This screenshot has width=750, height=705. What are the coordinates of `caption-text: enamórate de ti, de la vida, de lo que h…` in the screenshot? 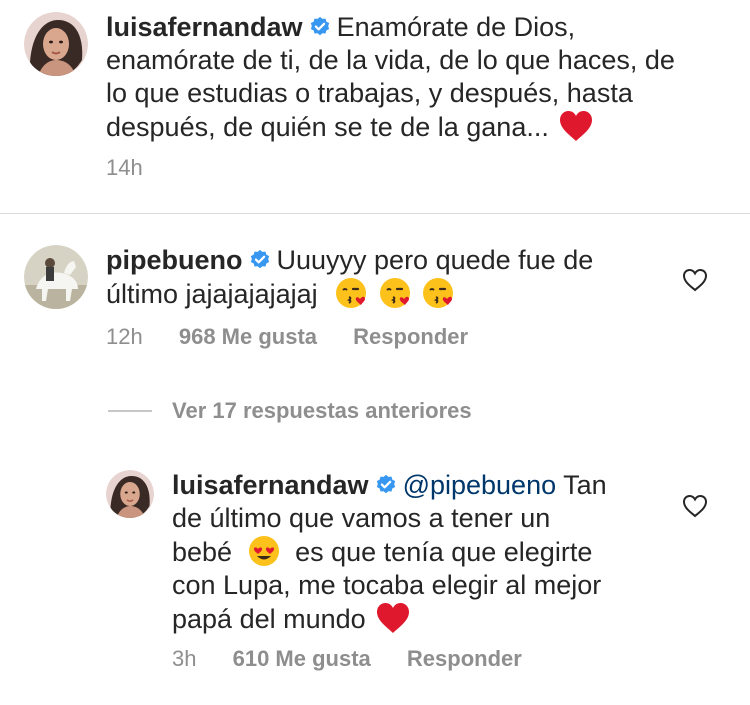 It's located at (390, 60).